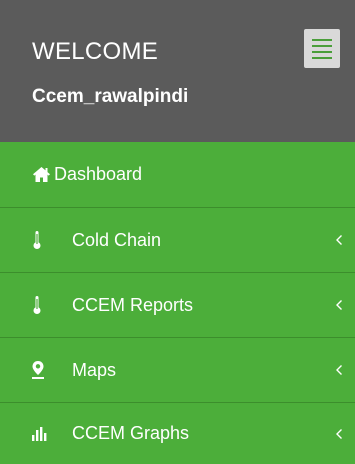 Image resolution: width=355 pixels, height=464 pixels. What do you see at coordinates (131, 433) in the screenshot?
I see `sidebar-item-label: CCEM Graphs` at bounding box center [131, 433].